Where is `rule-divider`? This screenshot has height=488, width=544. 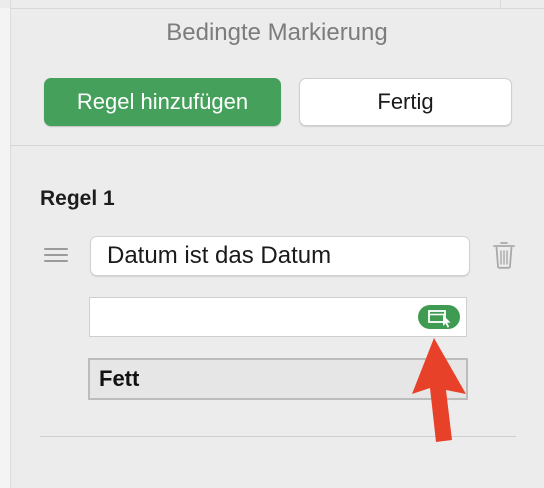
rule-divider is located at coordinates (278, 436).